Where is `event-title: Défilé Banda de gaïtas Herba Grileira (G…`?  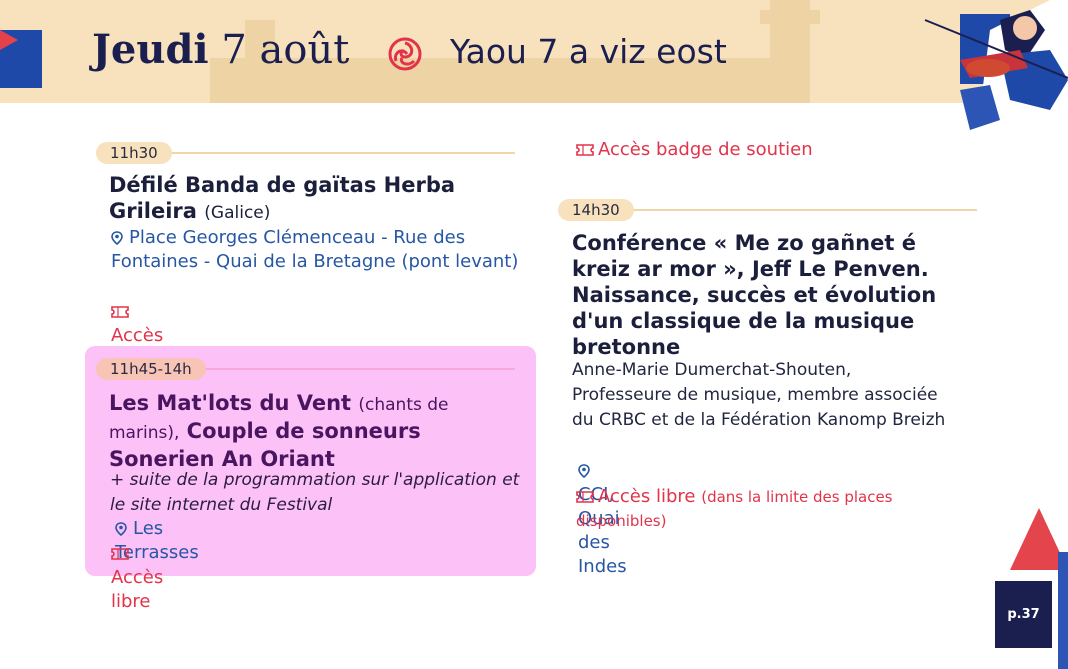
event-title: Défilé Banda de gaïtas Herba Grileira (G… is located at coordinates (314, 199).